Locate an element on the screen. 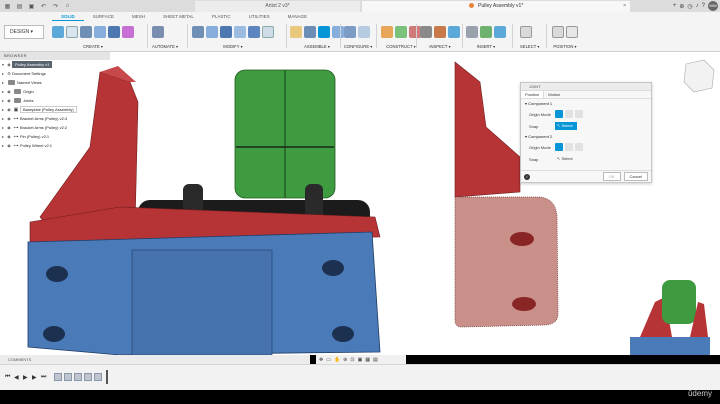 The height and width of the screenshot is (404, 720). automate-icon is located at coordinates (158, 32).